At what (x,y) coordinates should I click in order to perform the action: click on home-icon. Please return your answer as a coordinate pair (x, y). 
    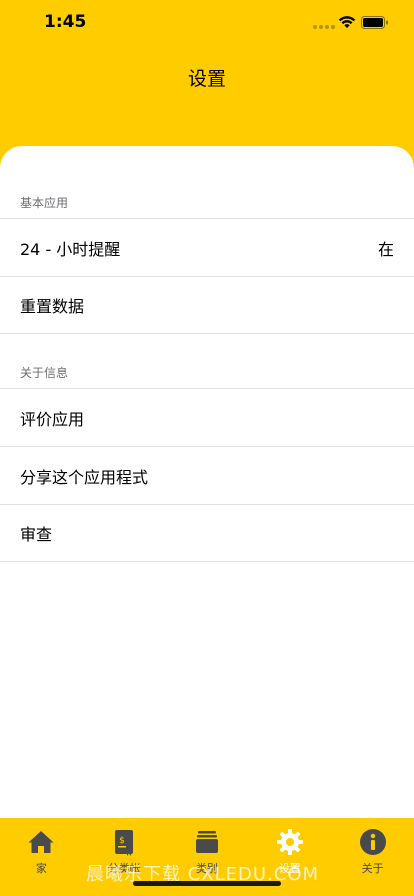
    Looking at the image, I should click on (41, 842).